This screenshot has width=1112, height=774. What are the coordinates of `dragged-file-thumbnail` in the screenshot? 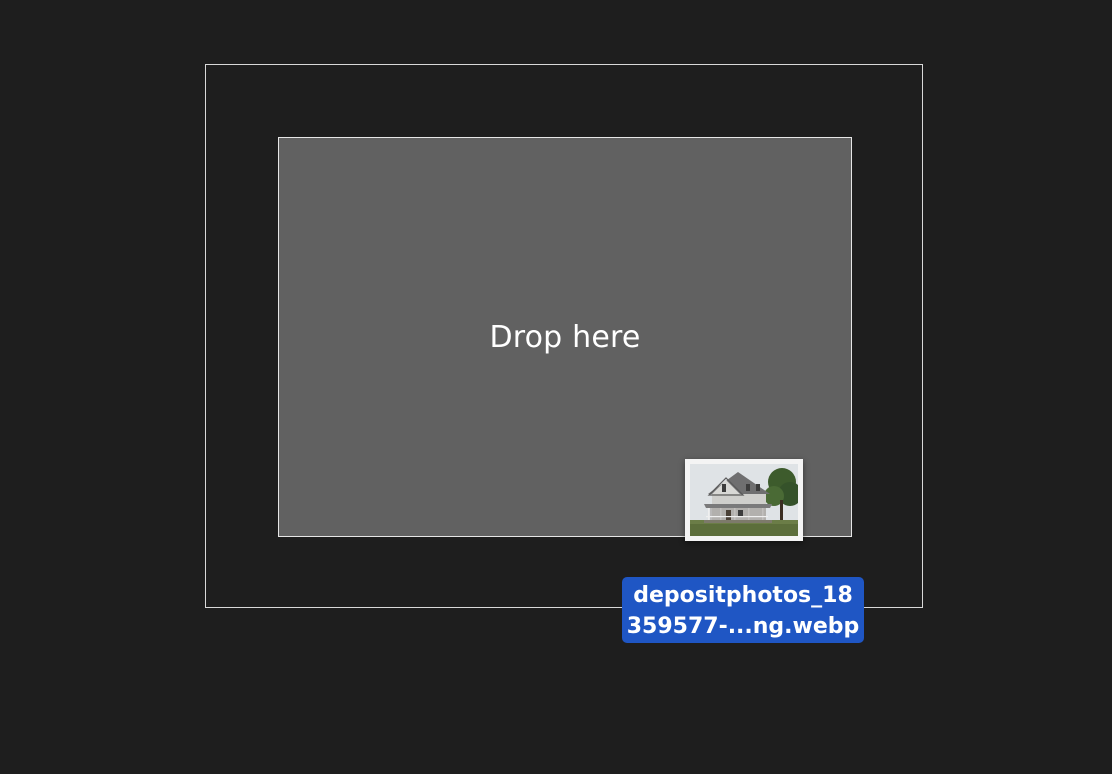 It's located at (744, 500).